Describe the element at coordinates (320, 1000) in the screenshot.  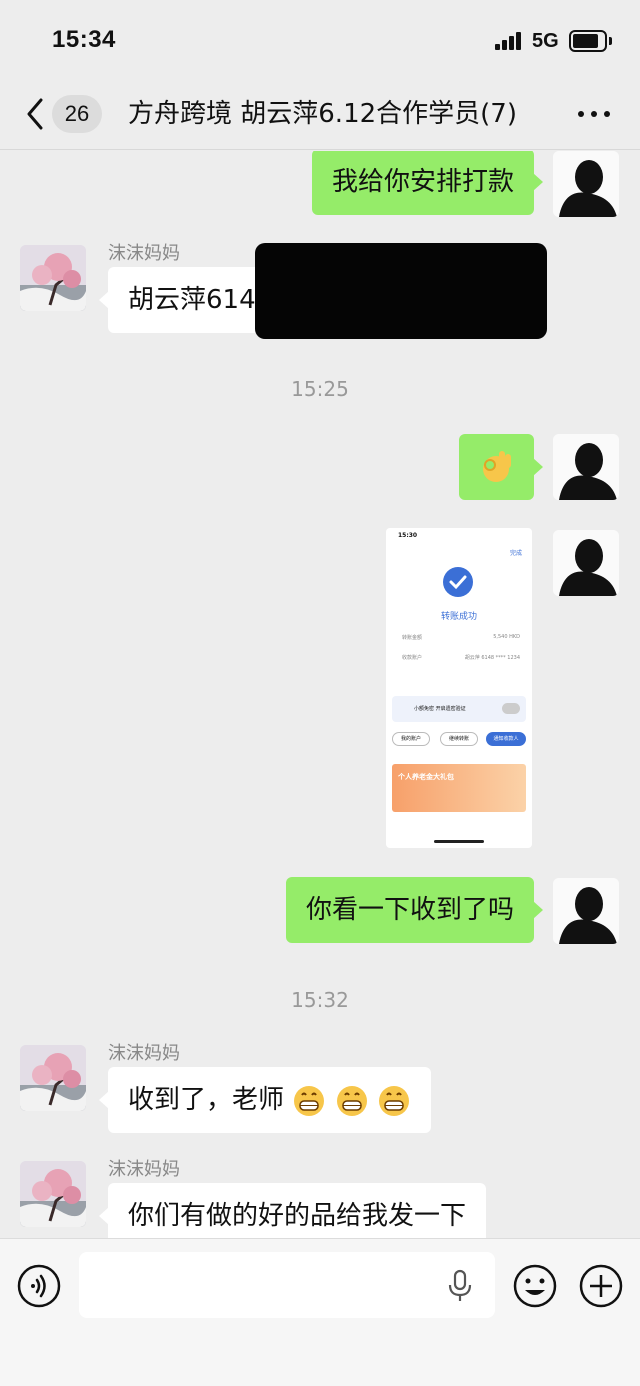
I see `timestamp: 15:32` at that location.